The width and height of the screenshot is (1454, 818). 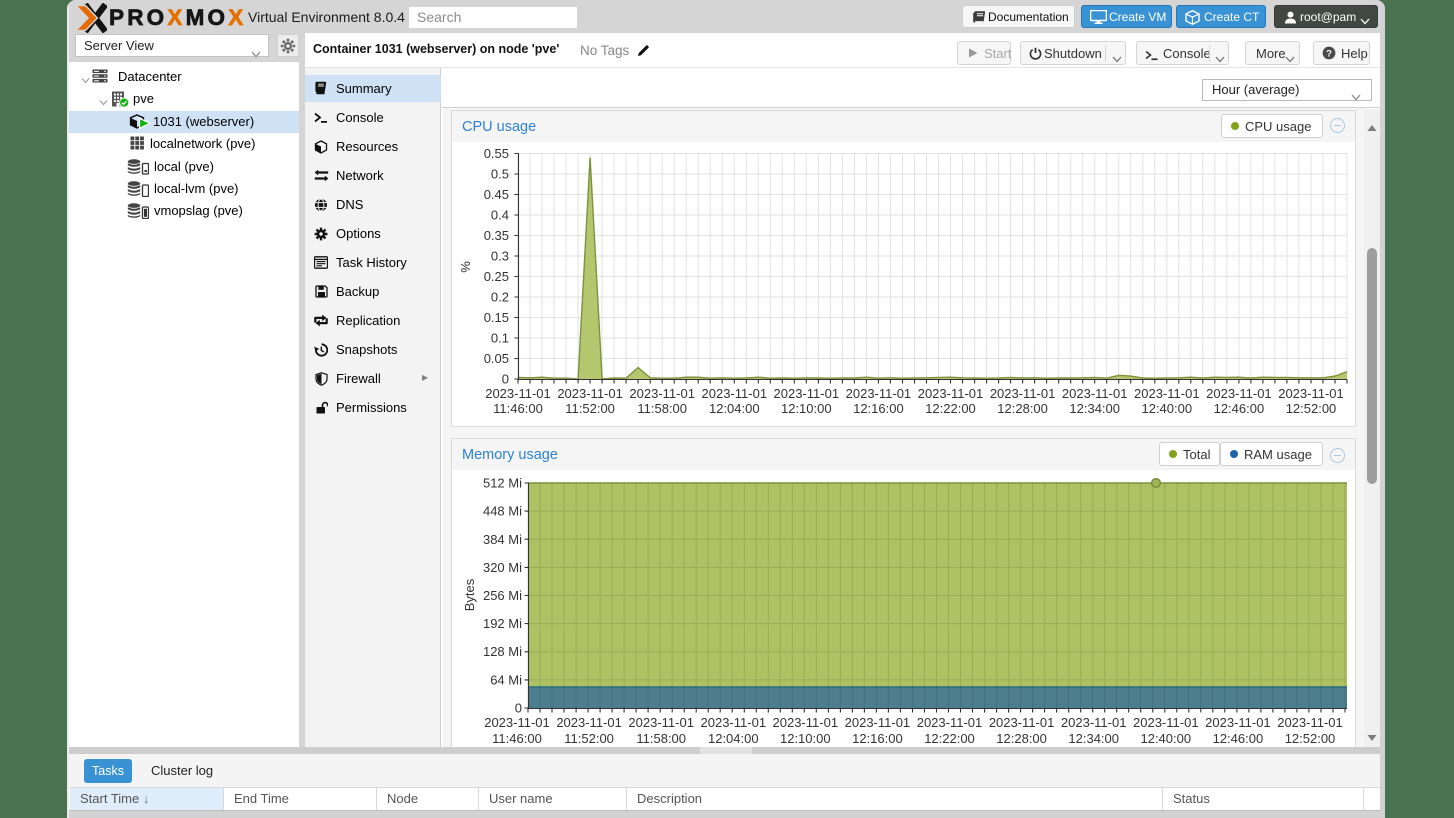 I want to click on svg-text: 0.3, so click(x=500, y=256).